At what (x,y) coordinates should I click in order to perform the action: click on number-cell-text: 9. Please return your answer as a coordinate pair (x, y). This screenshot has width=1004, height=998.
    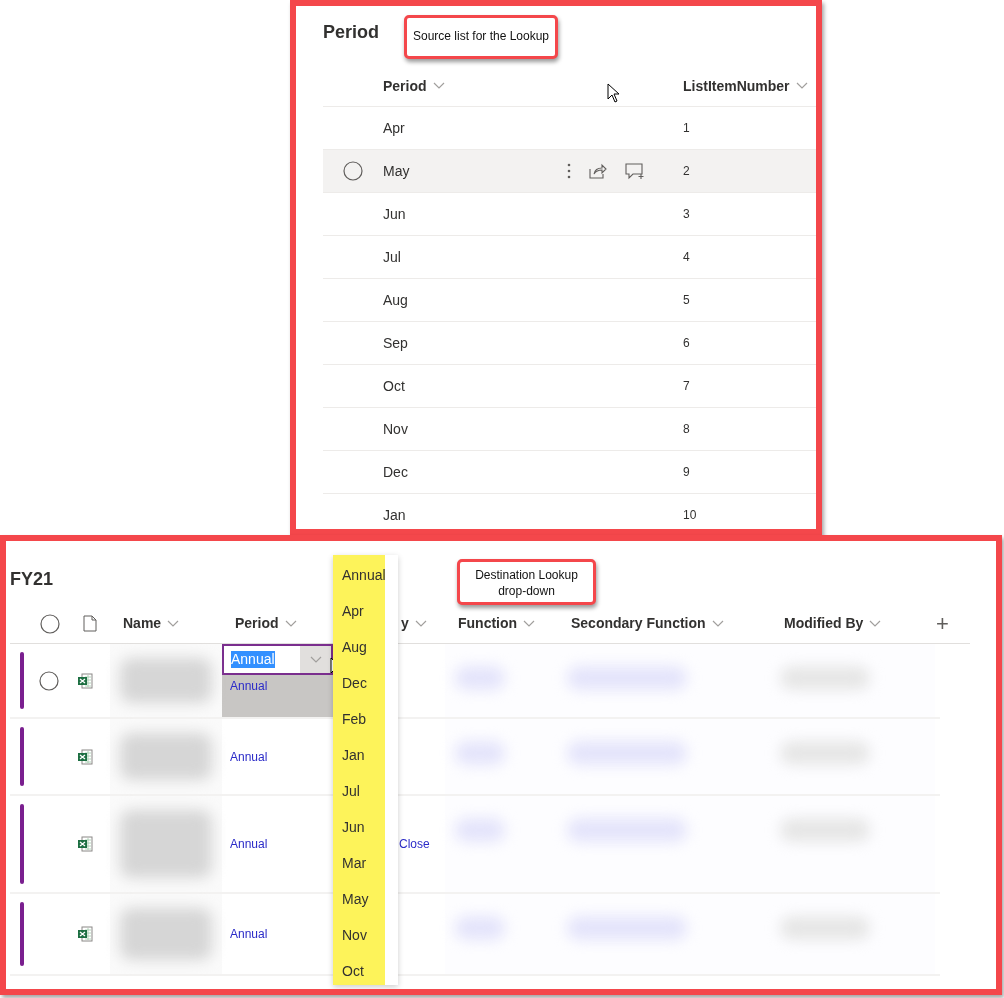
    Looking at the image, I should click on (686, 472).